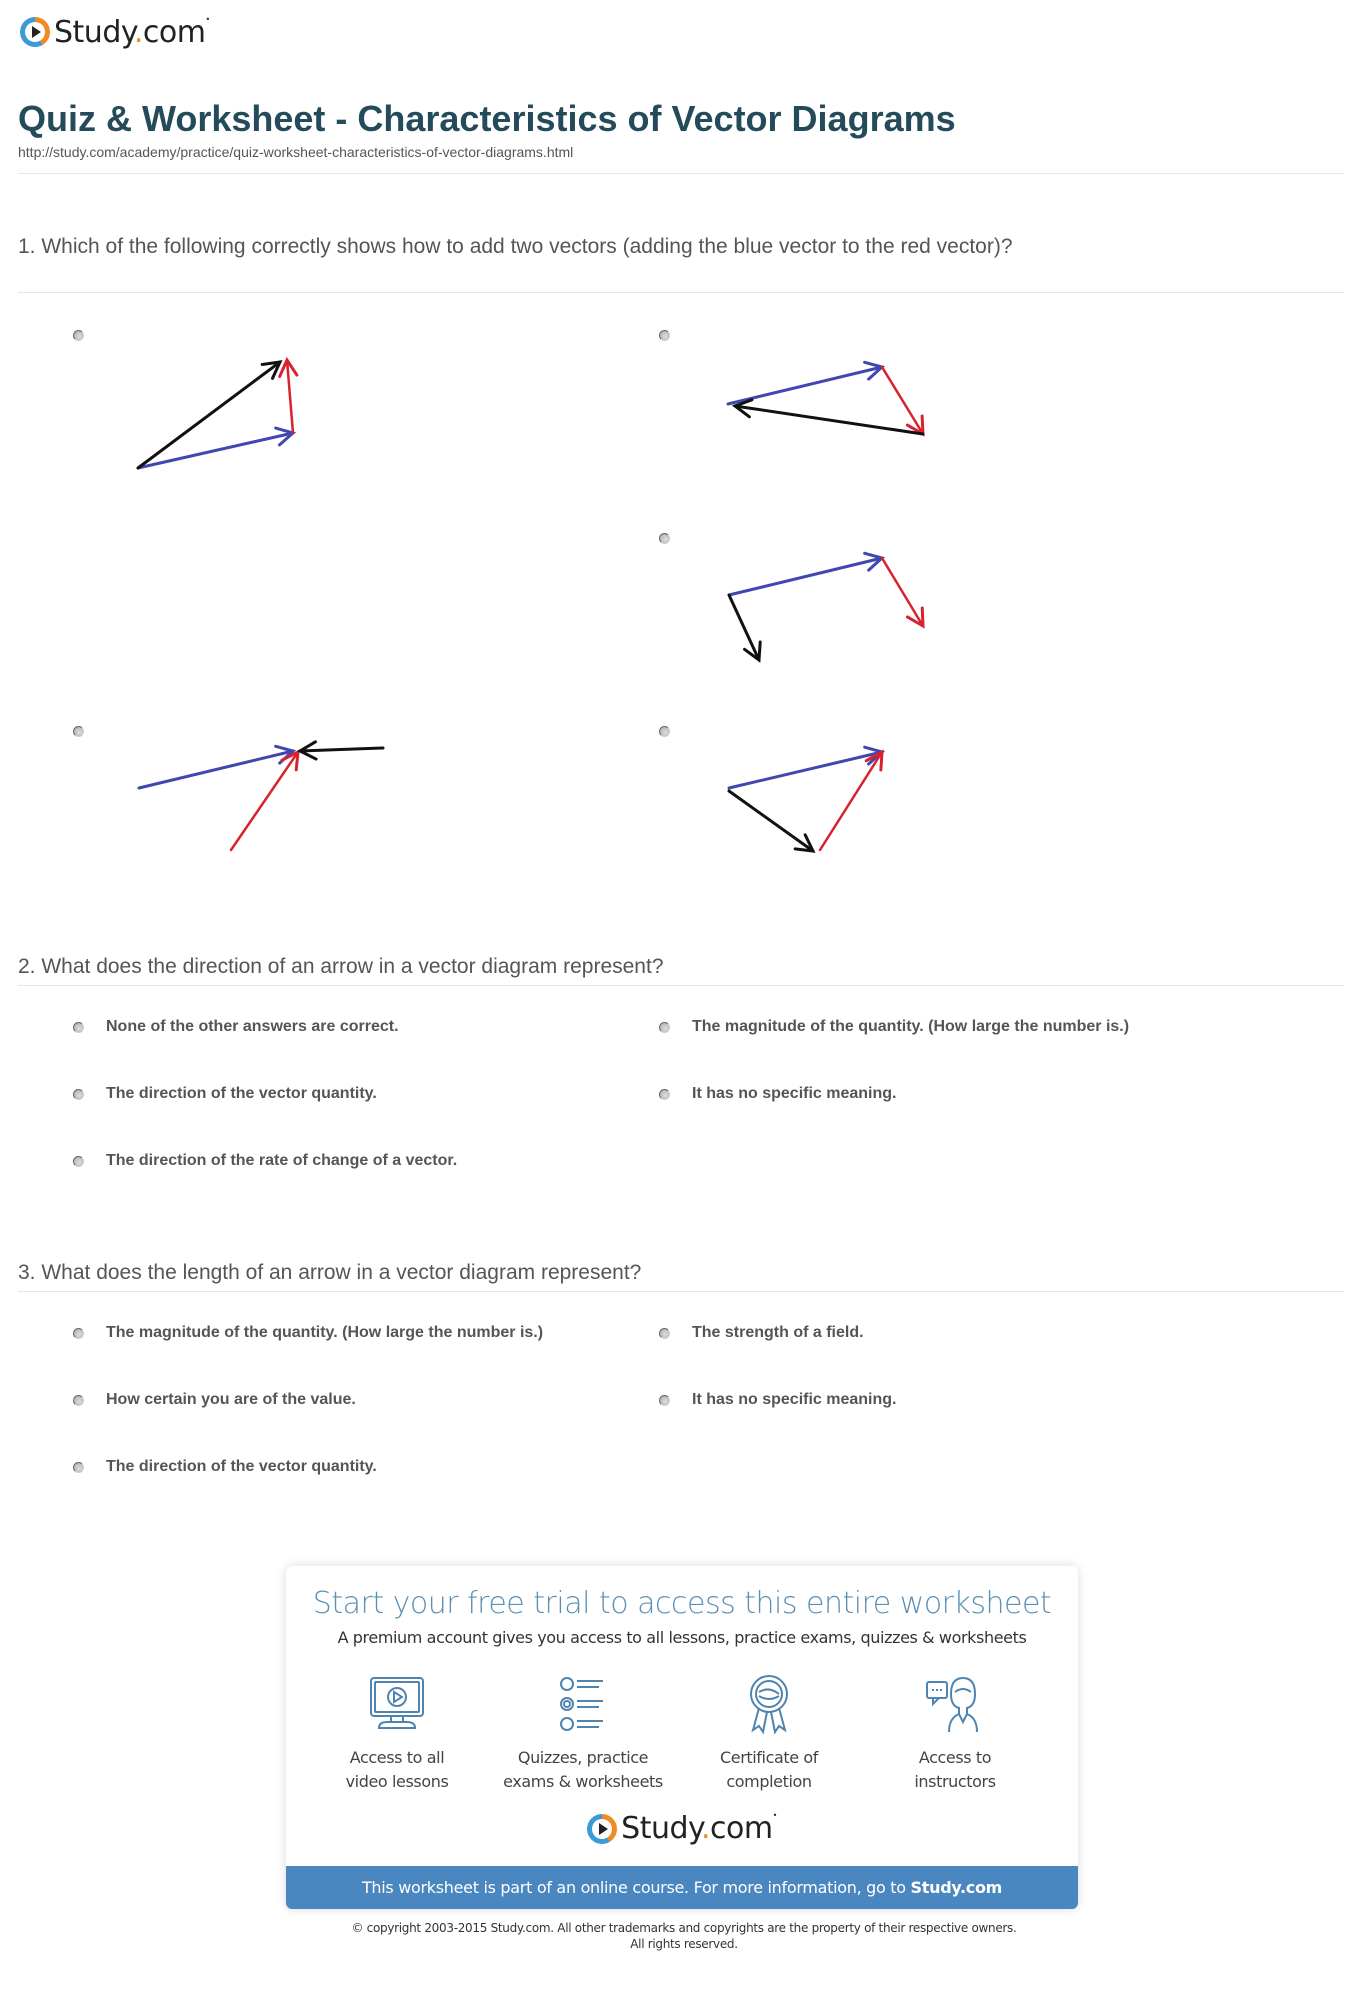 This screenshot has height=1995, width=1368. What do you see at coordinates (952, 1705) in the screenshot?
I see `instructor-chat-icon` at bounding box center [952, 1705].